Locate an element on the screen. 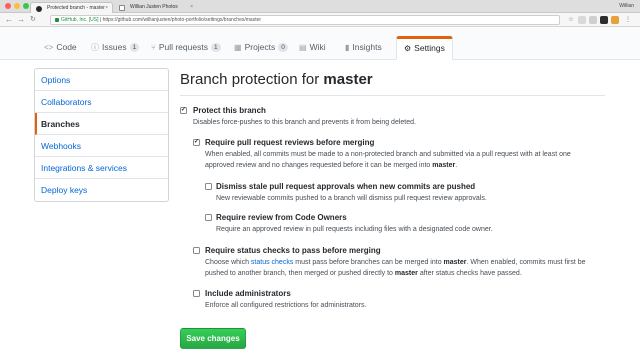  tab-issues: ⓘ Issues 1 is located at coordinates (115, 48).